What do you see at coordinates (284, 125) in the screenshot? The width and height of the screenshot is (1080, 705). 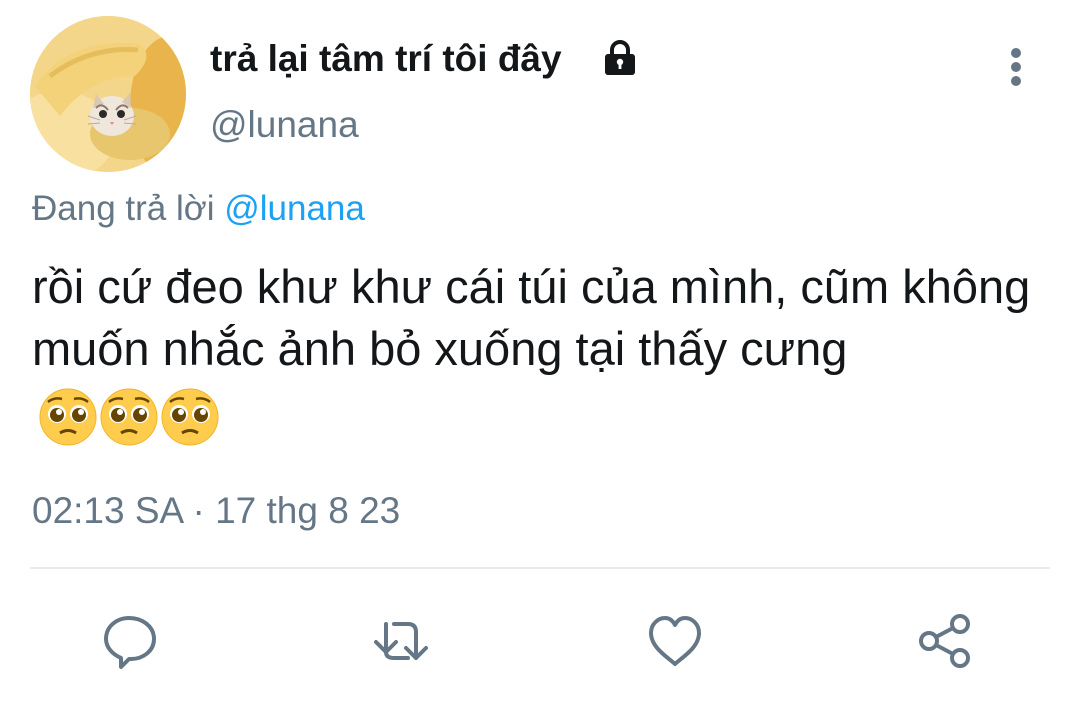 I see `user-handle: @lunana` at bounding box center [284, 125].